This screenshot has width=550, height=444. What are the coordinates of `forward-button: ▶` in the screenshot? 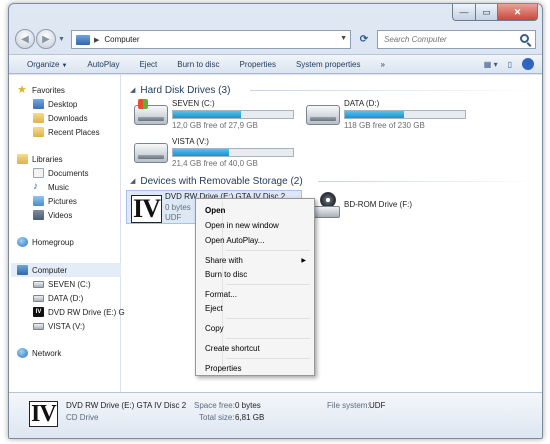 It's located at (46, 39).